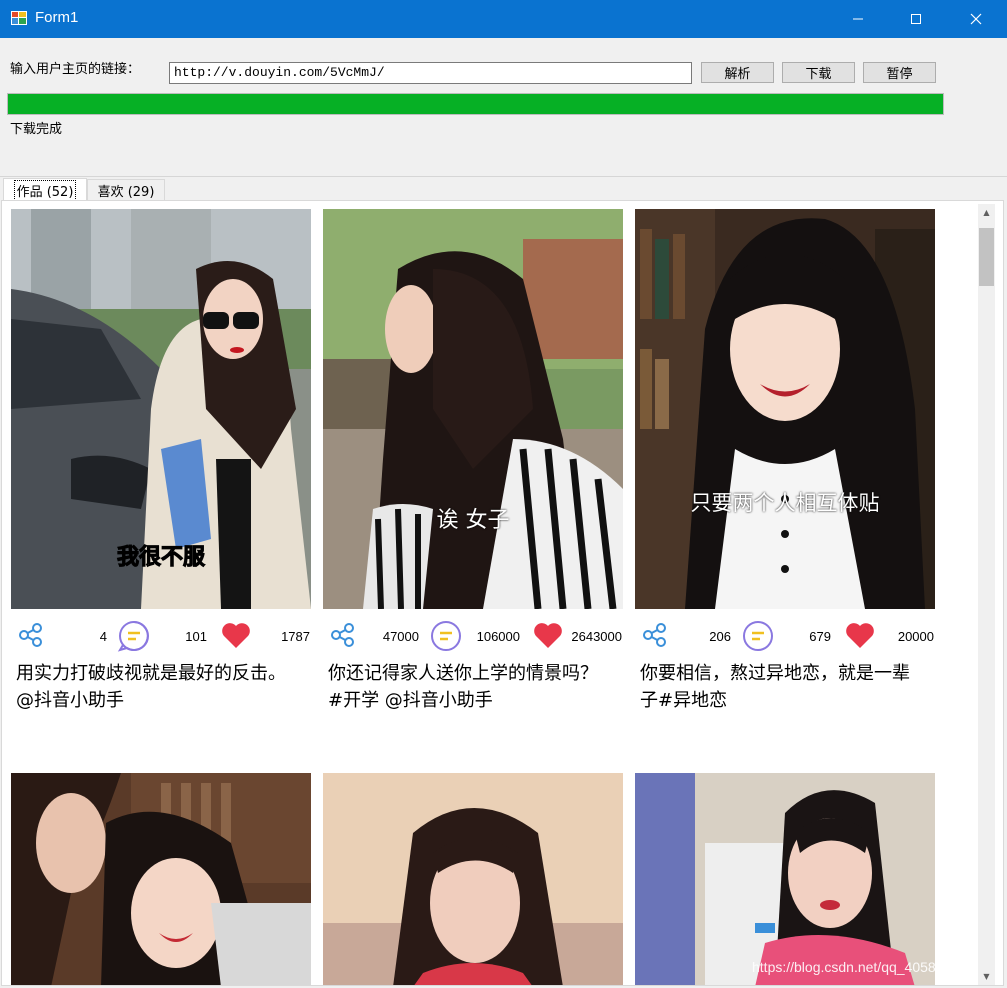  Describe the element at coordinates (75, 69) in the screenshot. I see `url-label: 输入用户主页的链接：` at that location.